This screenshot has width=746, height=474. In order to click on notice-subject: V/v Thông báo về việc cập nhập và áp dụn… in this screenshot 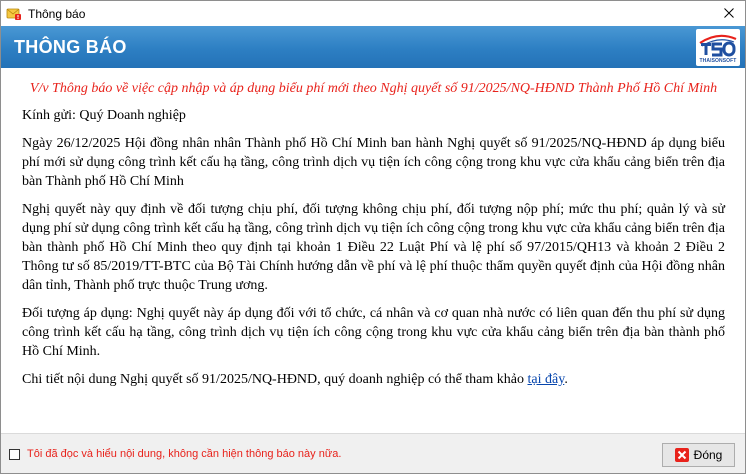, I will do `click(373, 88)`.